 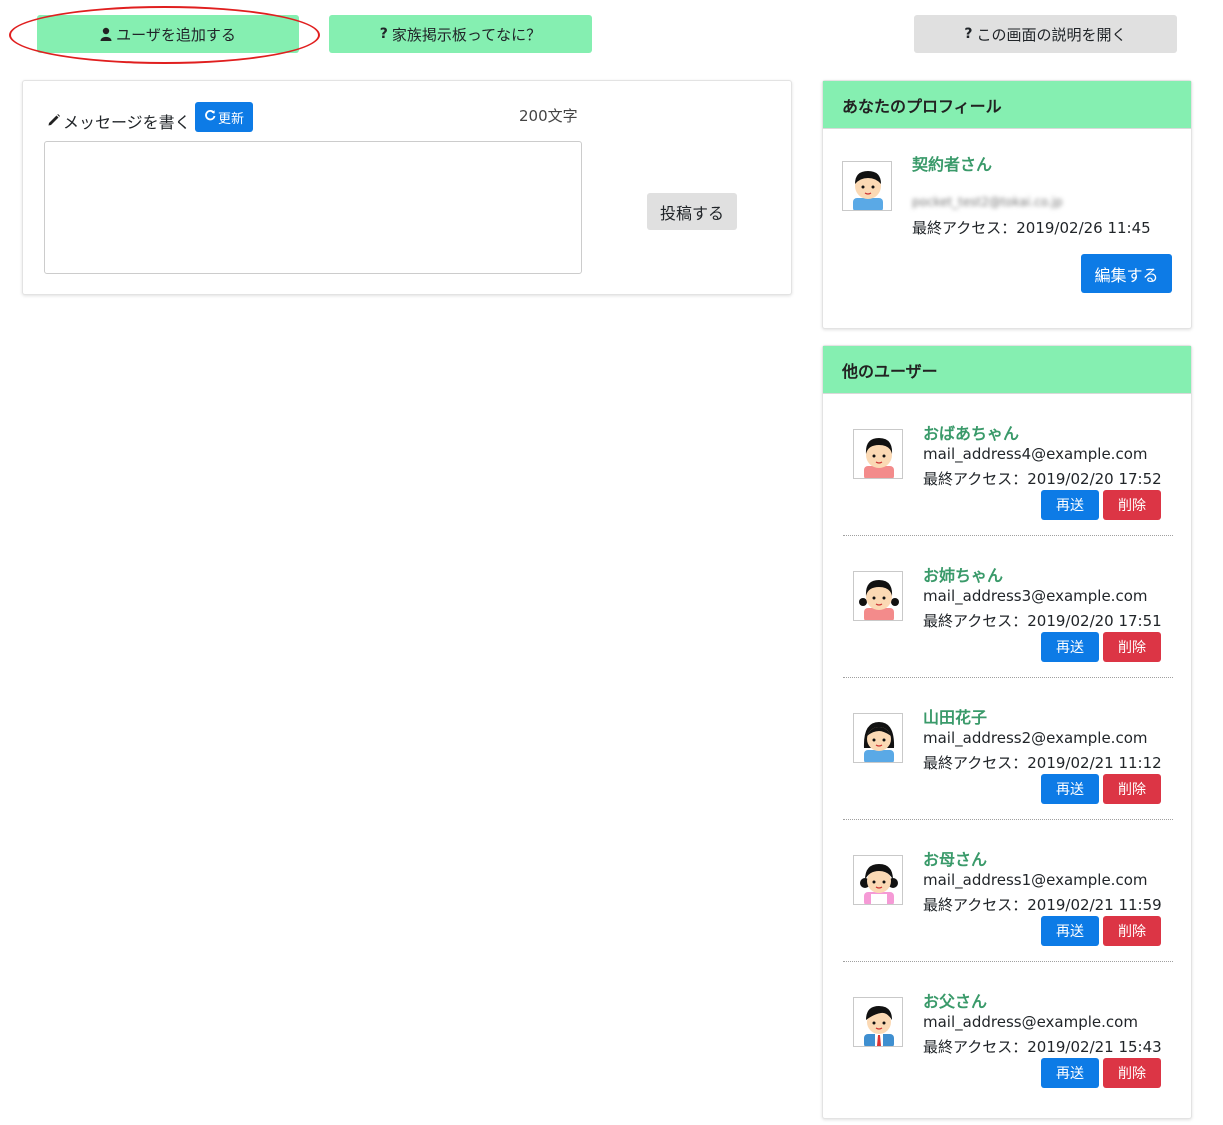 What do you see at coordinates (1035, 454) in the screenshot?
I see `user-email: mail_address4@example.com` at bounding box center [1035, 454].